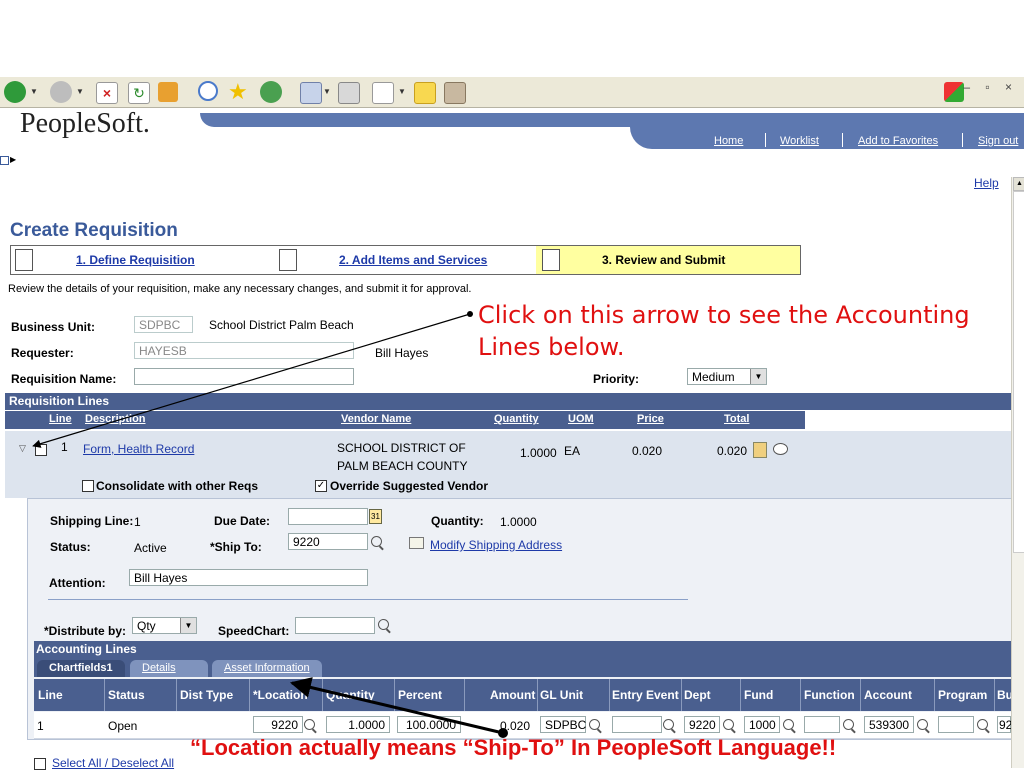 This screenshot has height=770, width=1024. Describe the element at coordinates (396, 706) in the screenshot. I see `arrow-to-location-column` at that location.